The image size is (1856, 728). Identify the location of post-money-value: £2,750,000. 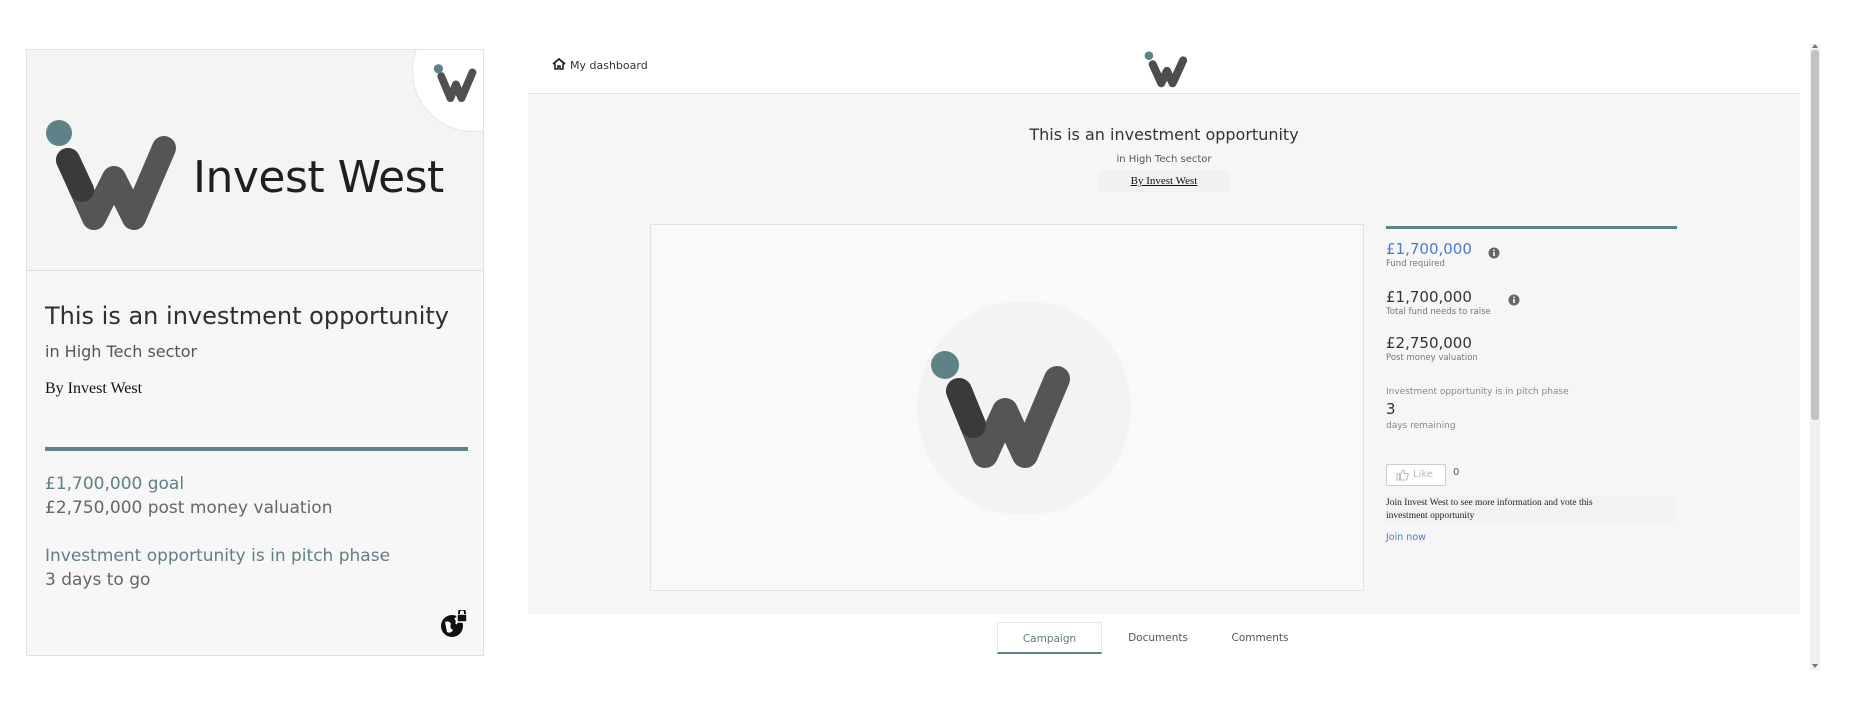
(1429, 343).